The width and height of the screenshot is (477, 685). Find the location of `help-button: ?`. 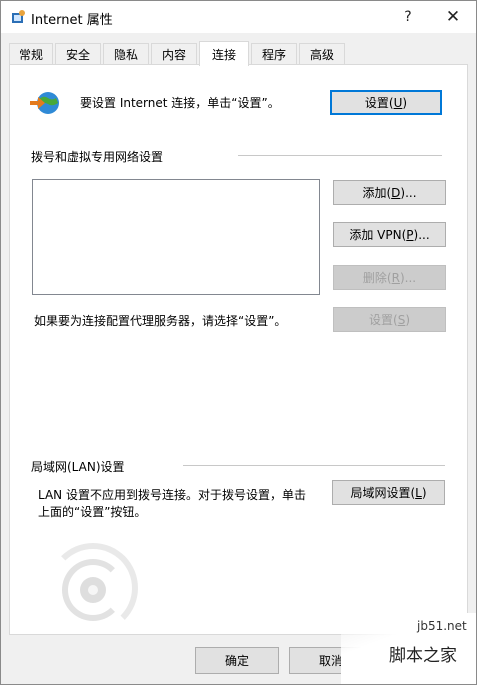

help-button: ? is located at coordinates (408, 17).